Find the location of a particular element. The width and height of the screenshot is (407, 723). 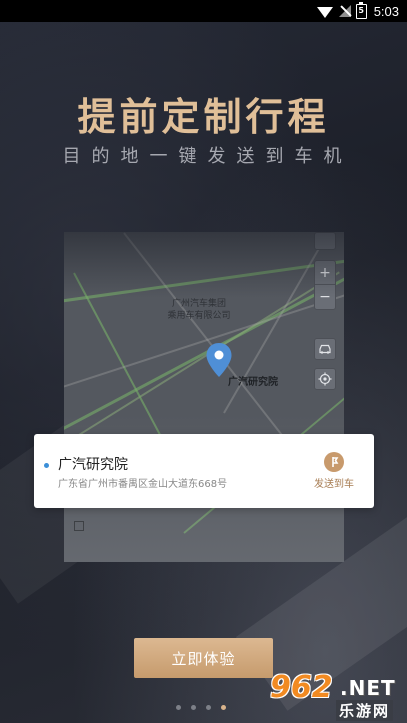

send-icon is located at coordinates (334, 462).